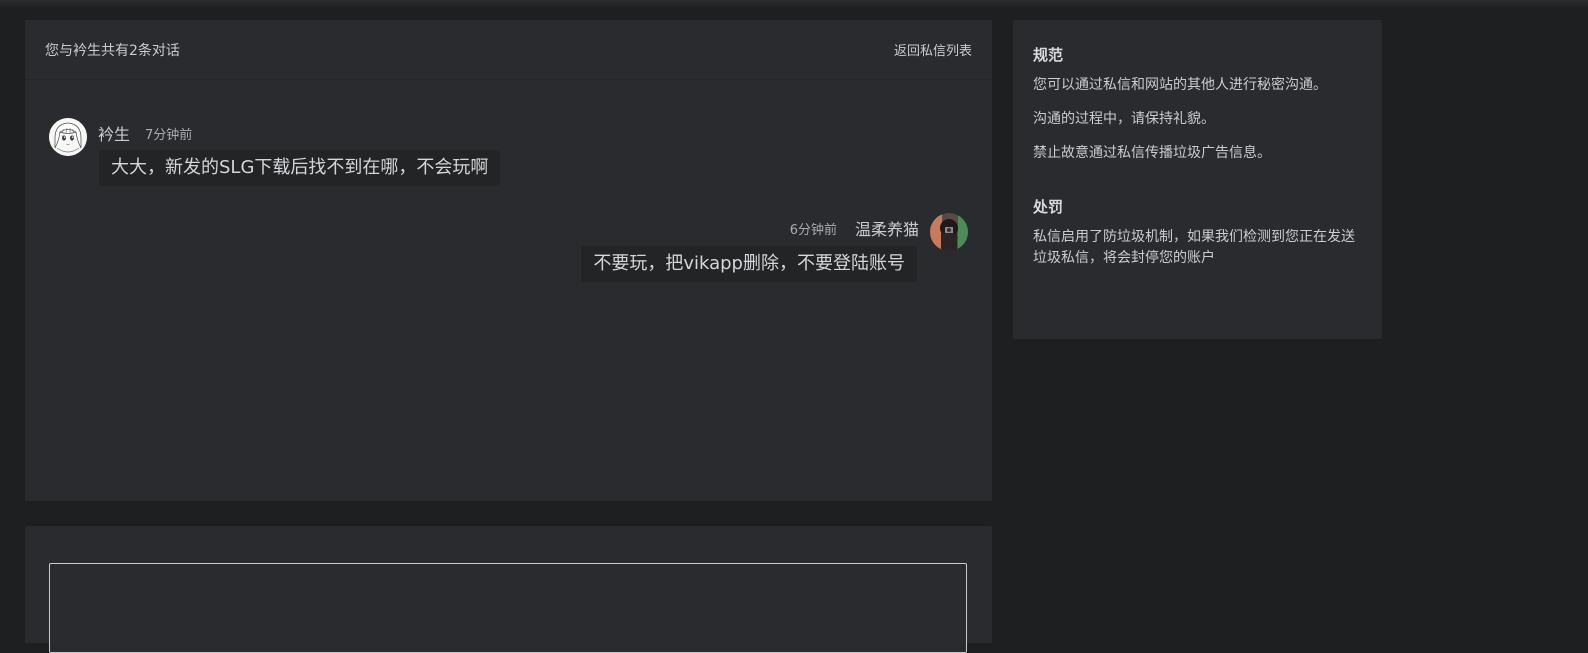  Describe the element at coordinates (749, 264) in the screenshot. I see `message-bubble: 不要玩，把vikapp删除，不要登陆账号` at that location.